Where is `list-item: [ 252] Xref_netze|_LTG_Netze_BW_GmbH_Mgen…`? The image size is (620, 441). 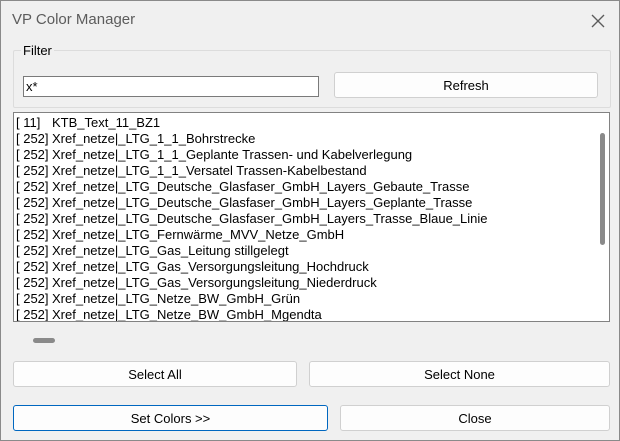 list-item: [ 252] Xref_netze|_LTG_Netze_BW_GmbH_Mgen… is located at coordinates (252, 314).